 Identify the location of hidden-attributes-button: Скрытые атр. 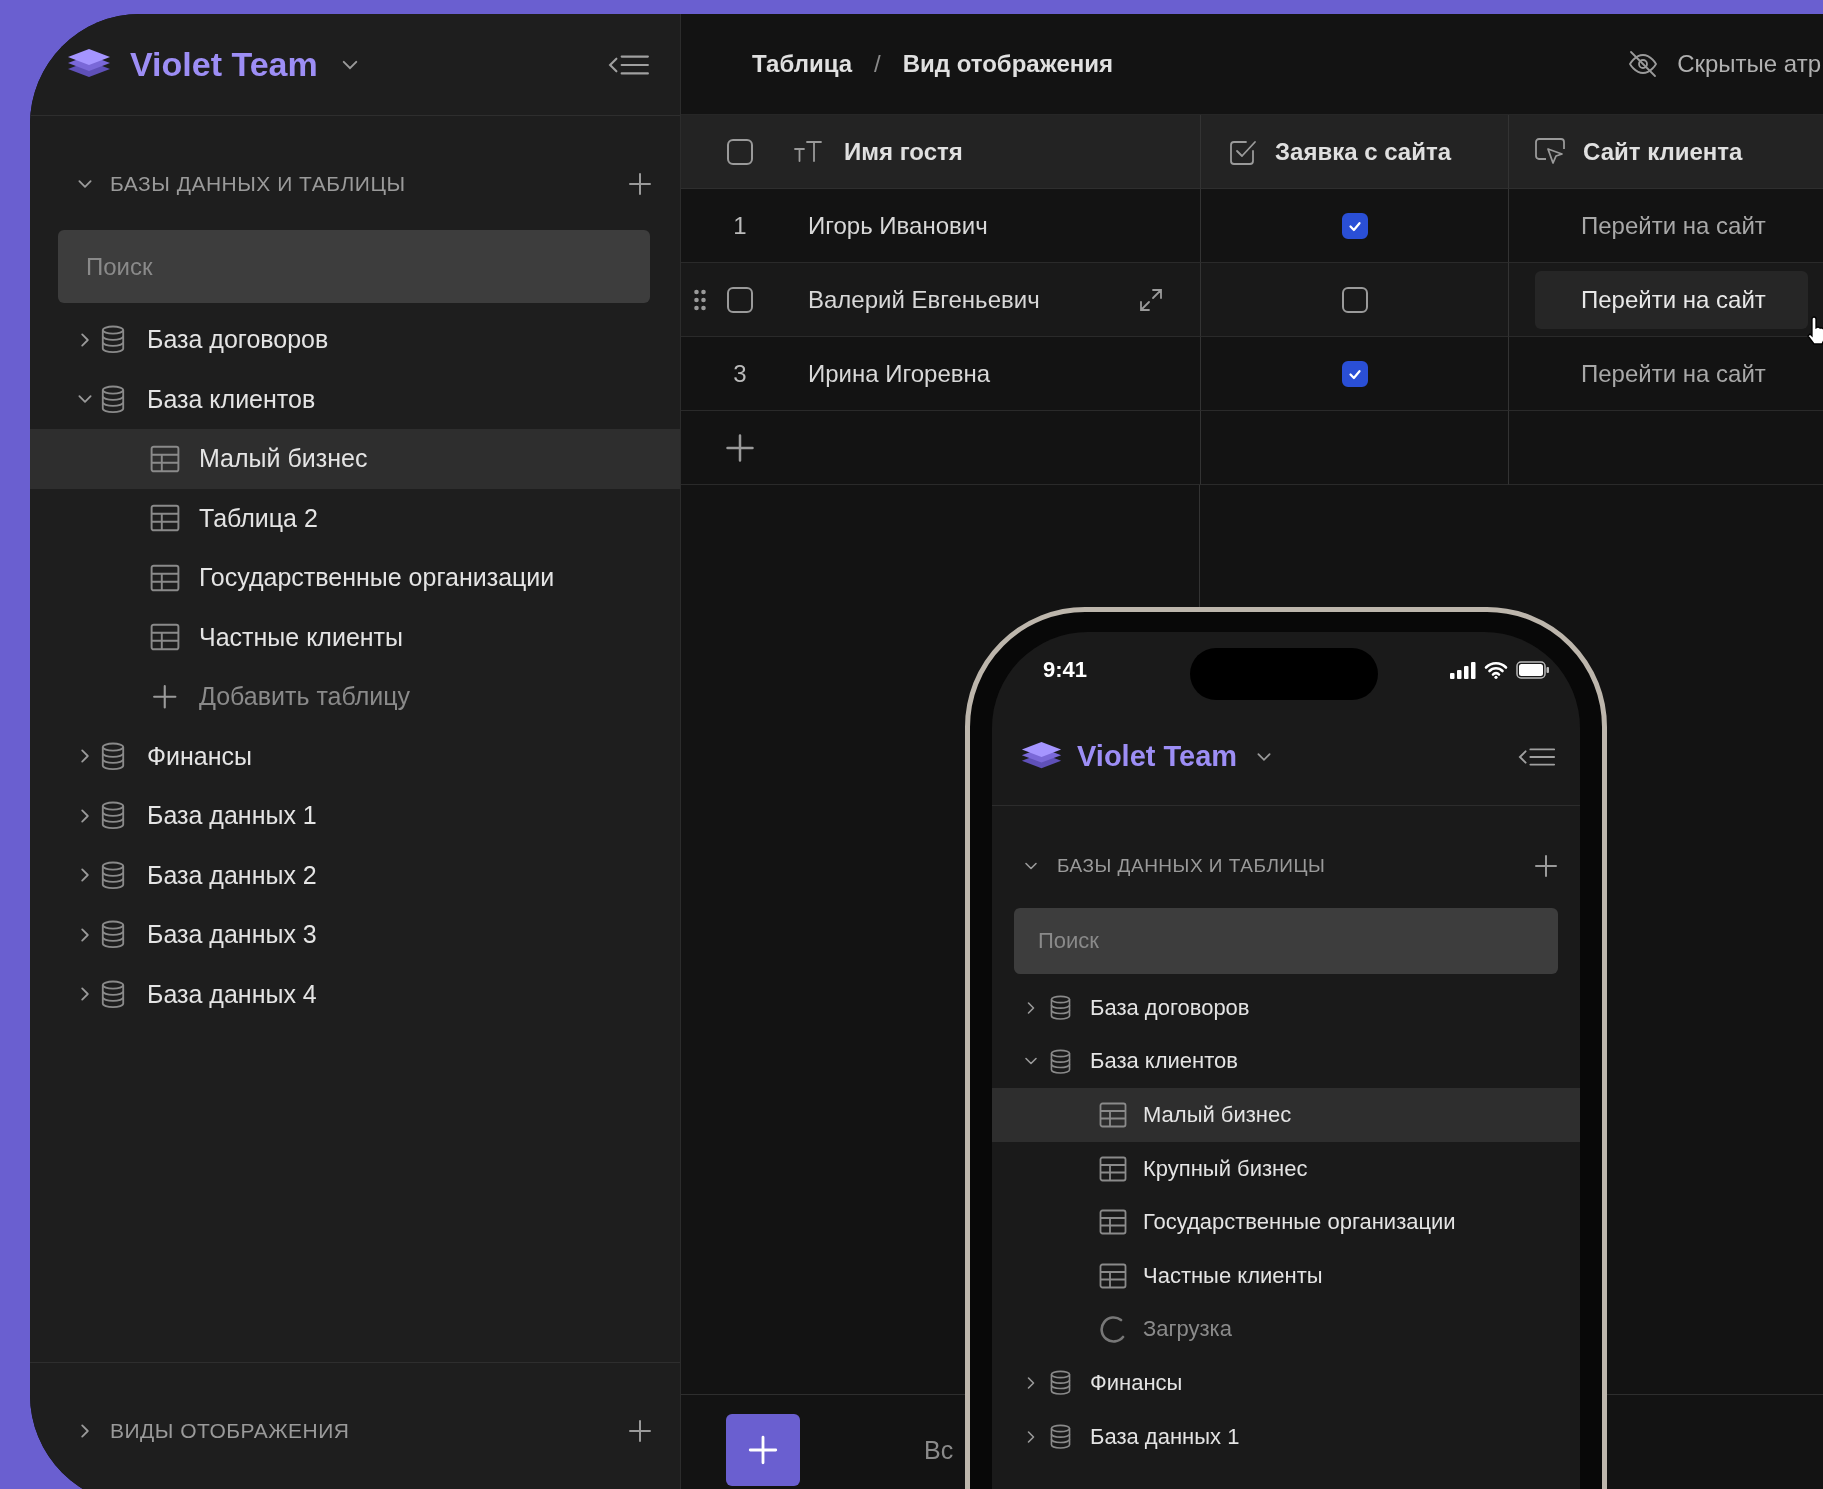
(1749, 64).